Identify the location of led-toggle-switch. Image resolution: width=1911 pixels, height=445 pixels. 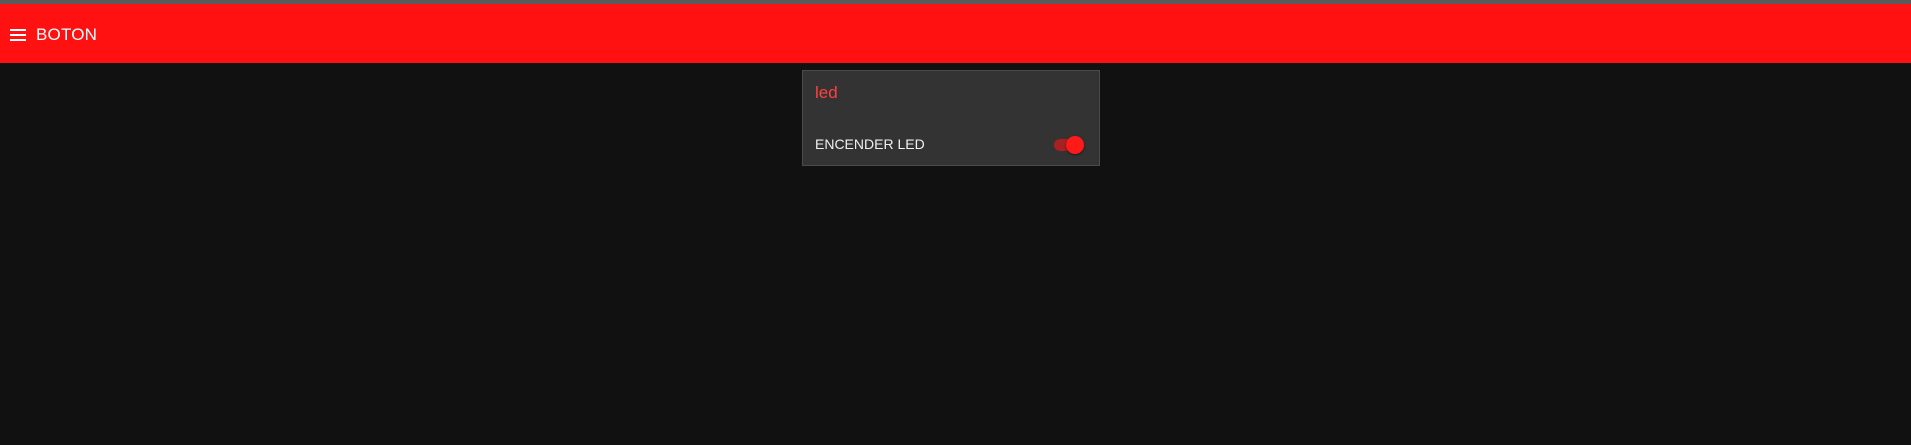
(1069, 145).